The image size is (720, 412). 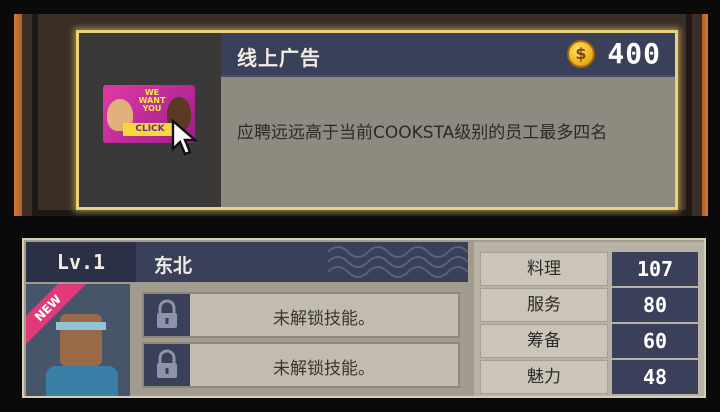 I want to click on ad-title: 线上广告, so click(x=279, y=58).